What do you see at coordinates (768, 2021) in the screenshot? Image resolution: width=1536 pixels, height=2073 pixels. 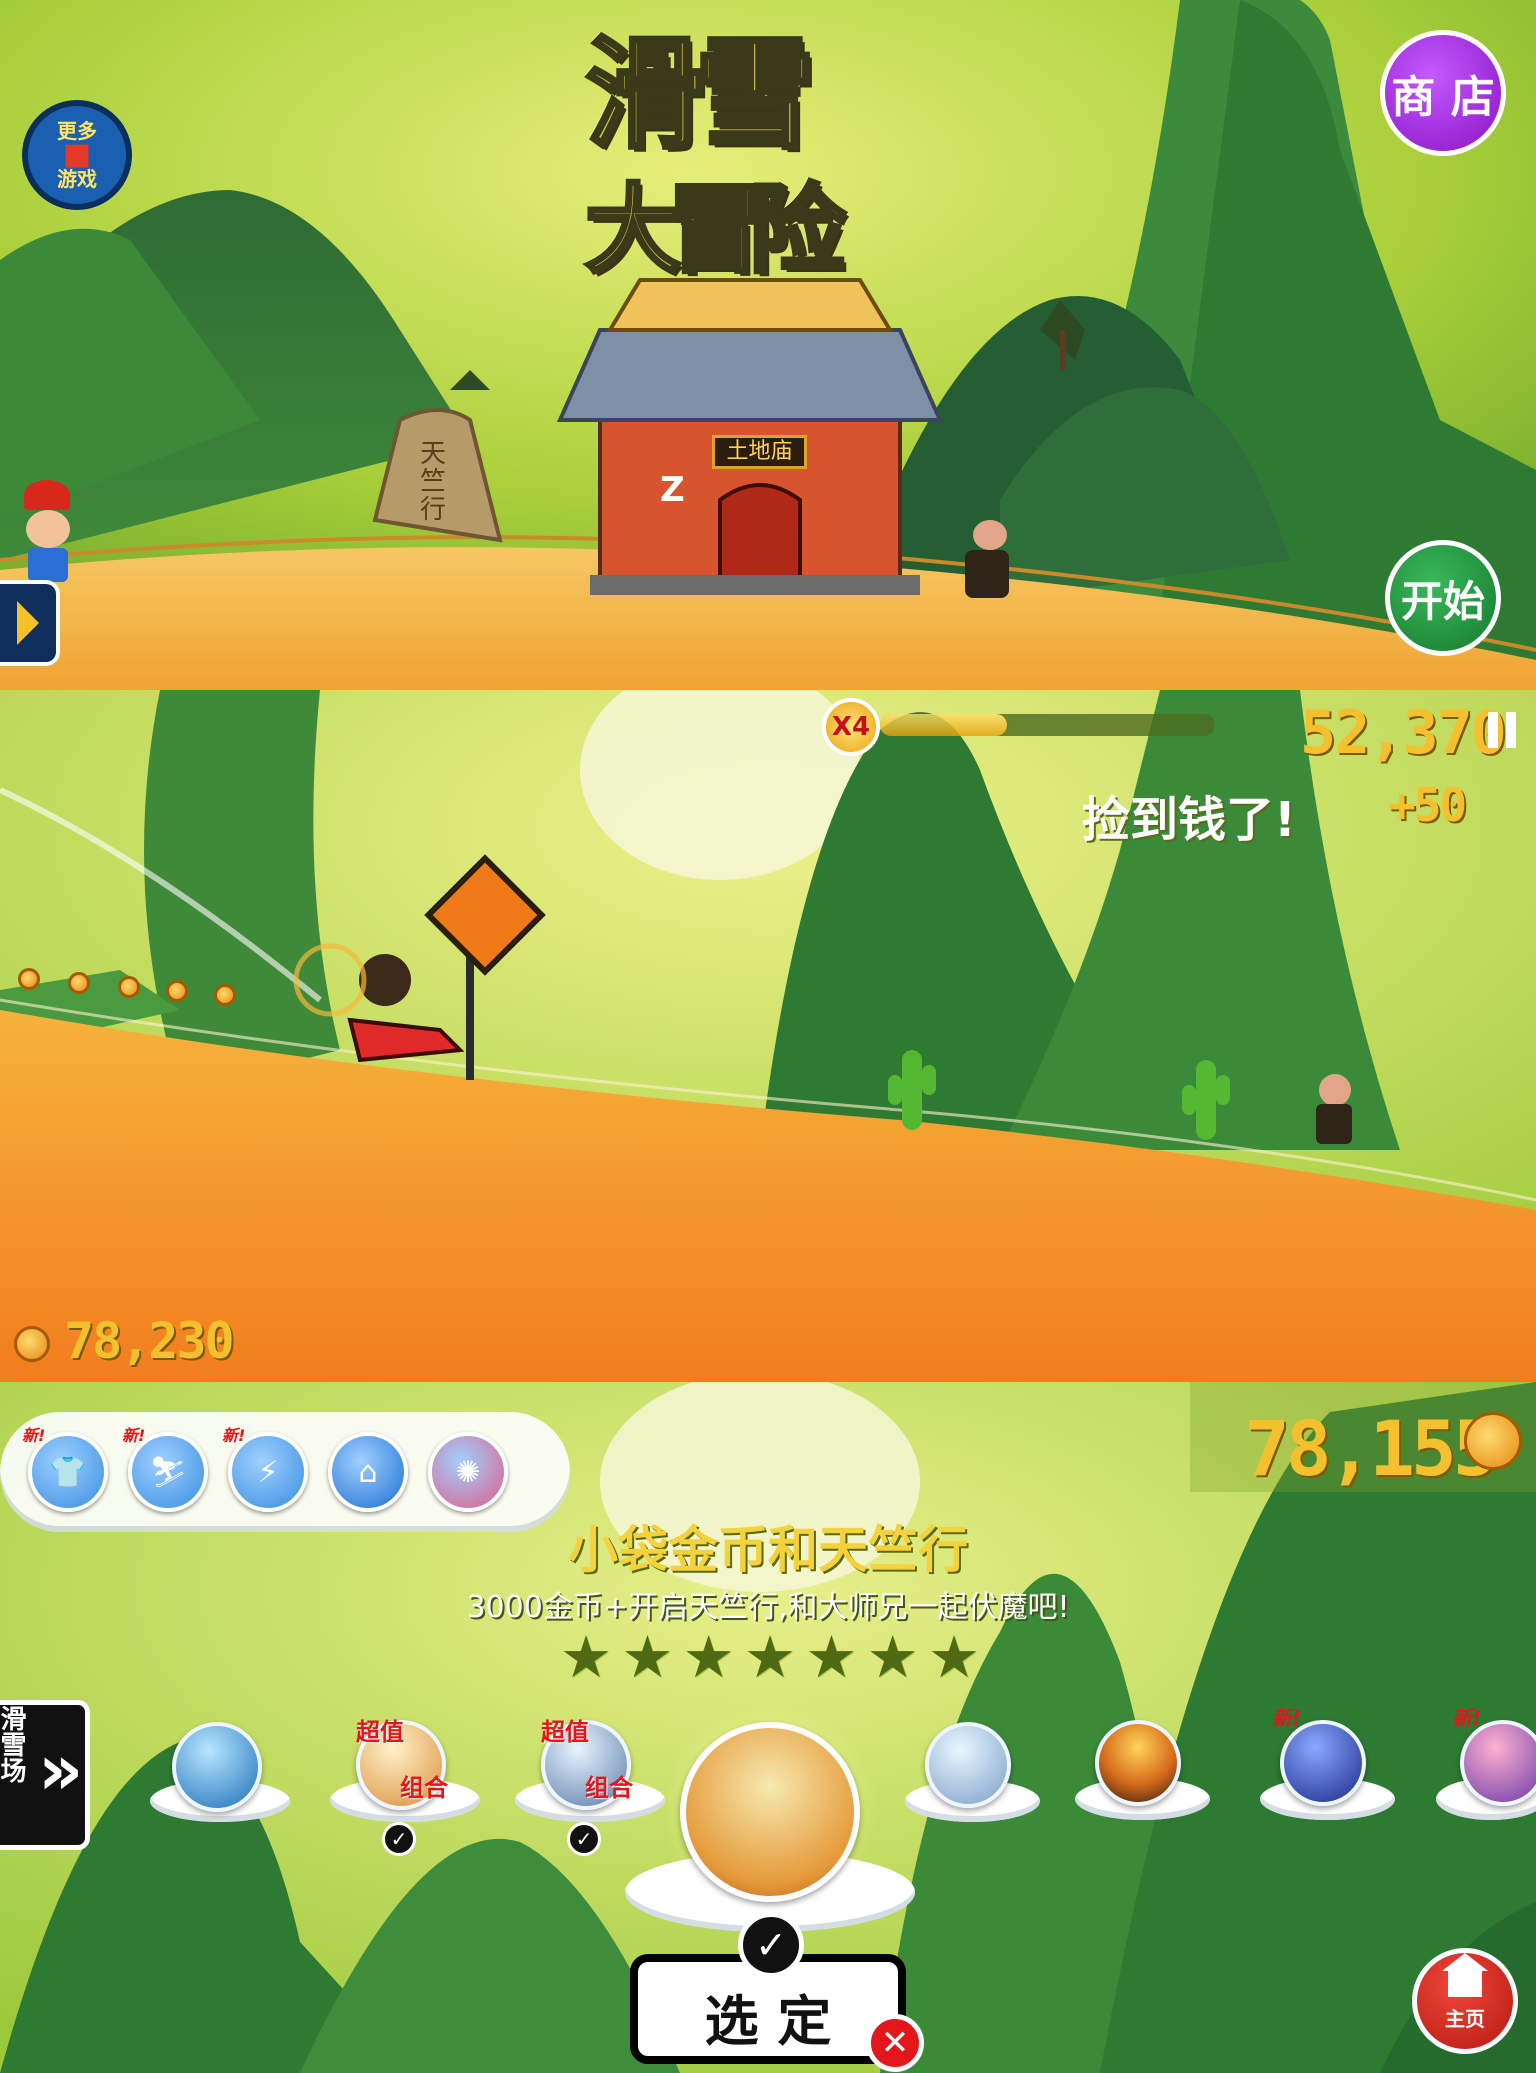 I see `confirm-label: 选 定` at bounding box center [768, 2021].